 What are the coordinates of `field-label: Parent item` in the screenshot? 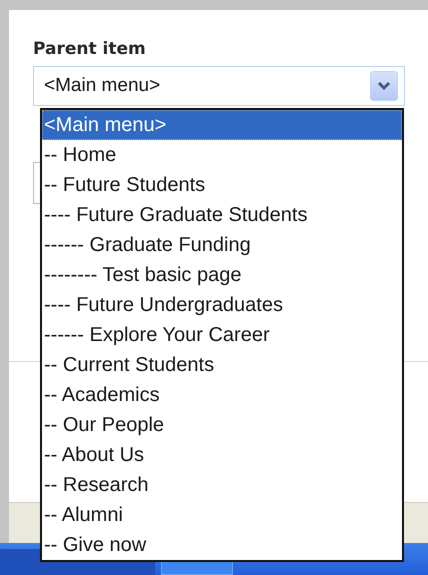 It's located at (90, 49).